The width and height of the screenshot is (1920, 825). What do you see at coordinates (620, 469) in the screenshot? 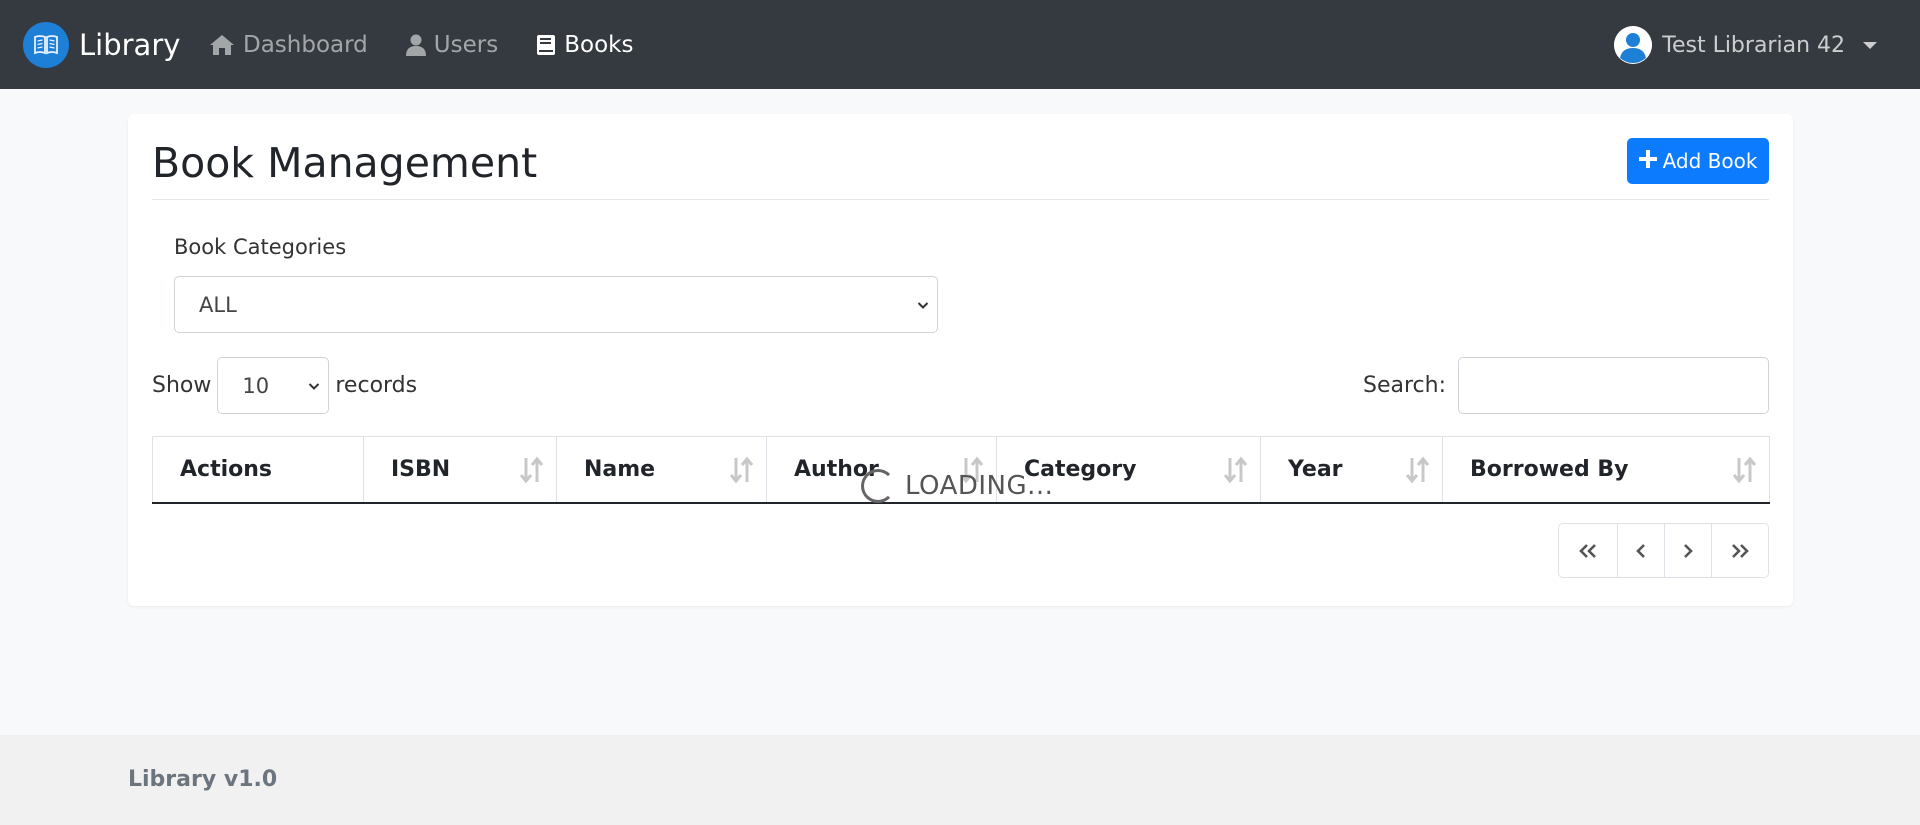
I see `column-header-label: Name` at bounding box center [620, 469].